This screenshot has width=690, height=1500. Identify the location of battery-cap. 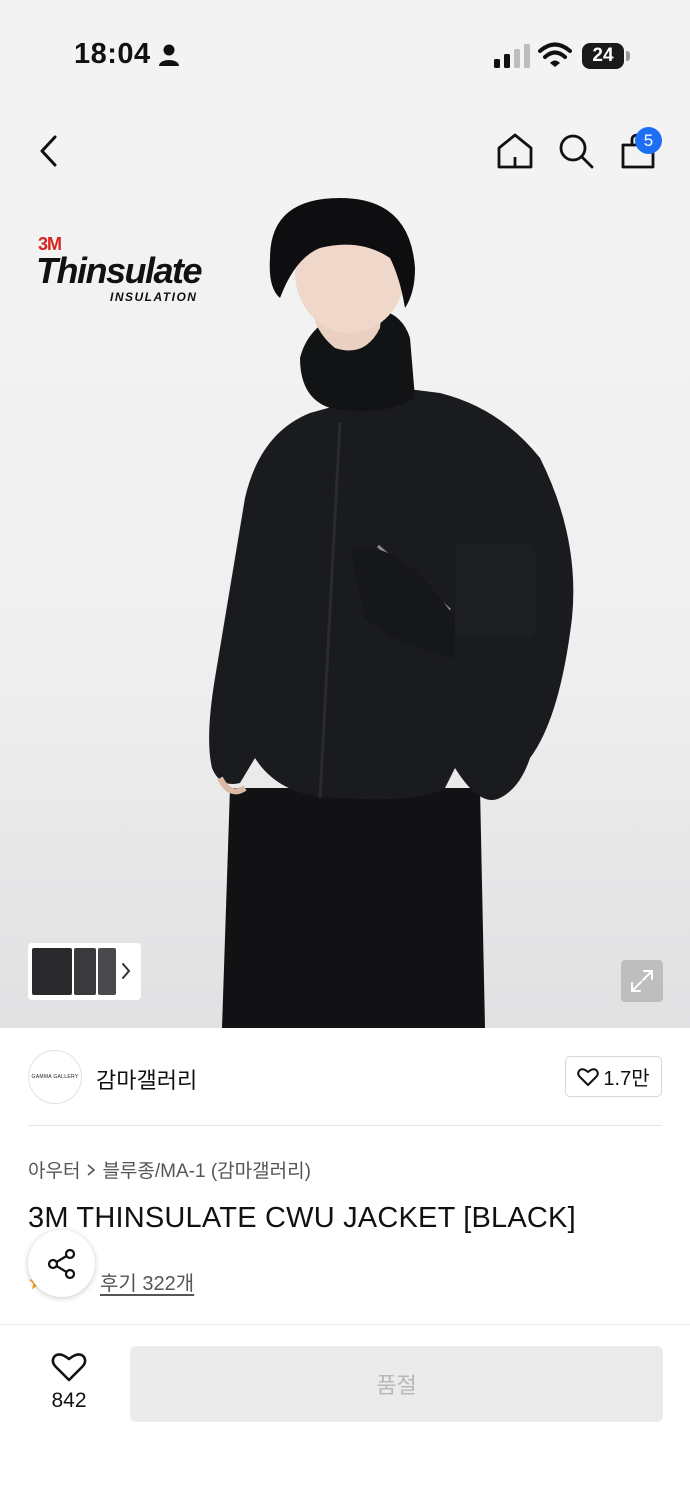
(628, 56).